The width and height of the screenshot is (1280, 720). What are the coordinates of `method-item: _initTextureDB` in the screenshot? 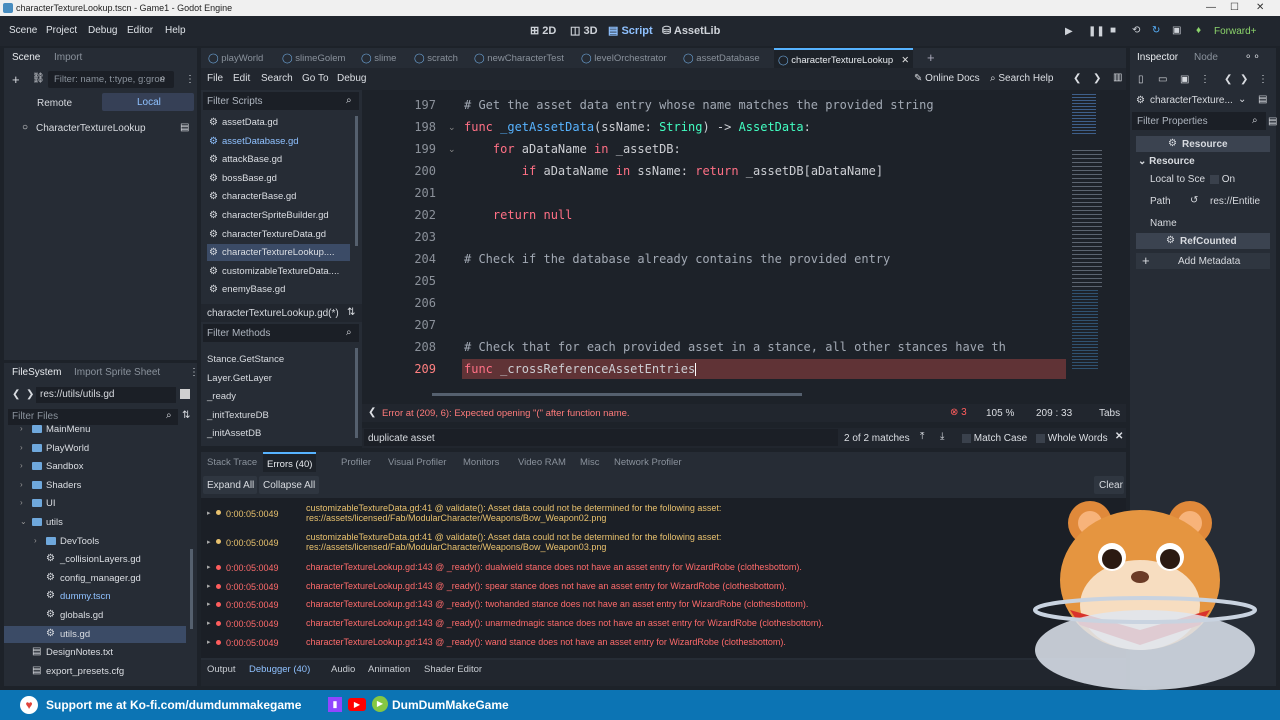 It's located at (238, 415).